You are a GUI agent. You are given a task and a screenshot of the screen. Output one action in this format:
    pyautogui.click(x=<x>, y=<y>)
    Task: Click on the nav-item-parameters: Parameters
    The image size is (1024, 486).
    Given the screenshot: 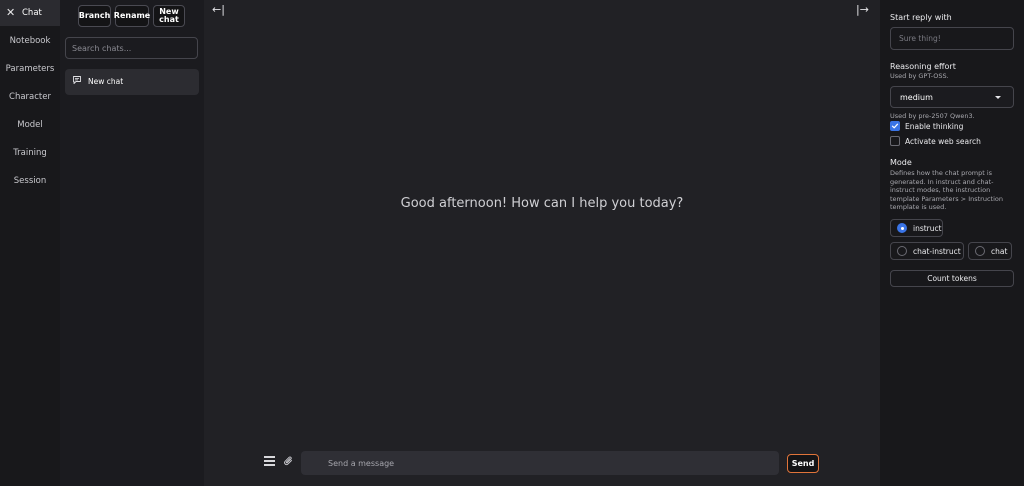 What is the action you would take?
    pyautogui.click(x=30, y=69)
    